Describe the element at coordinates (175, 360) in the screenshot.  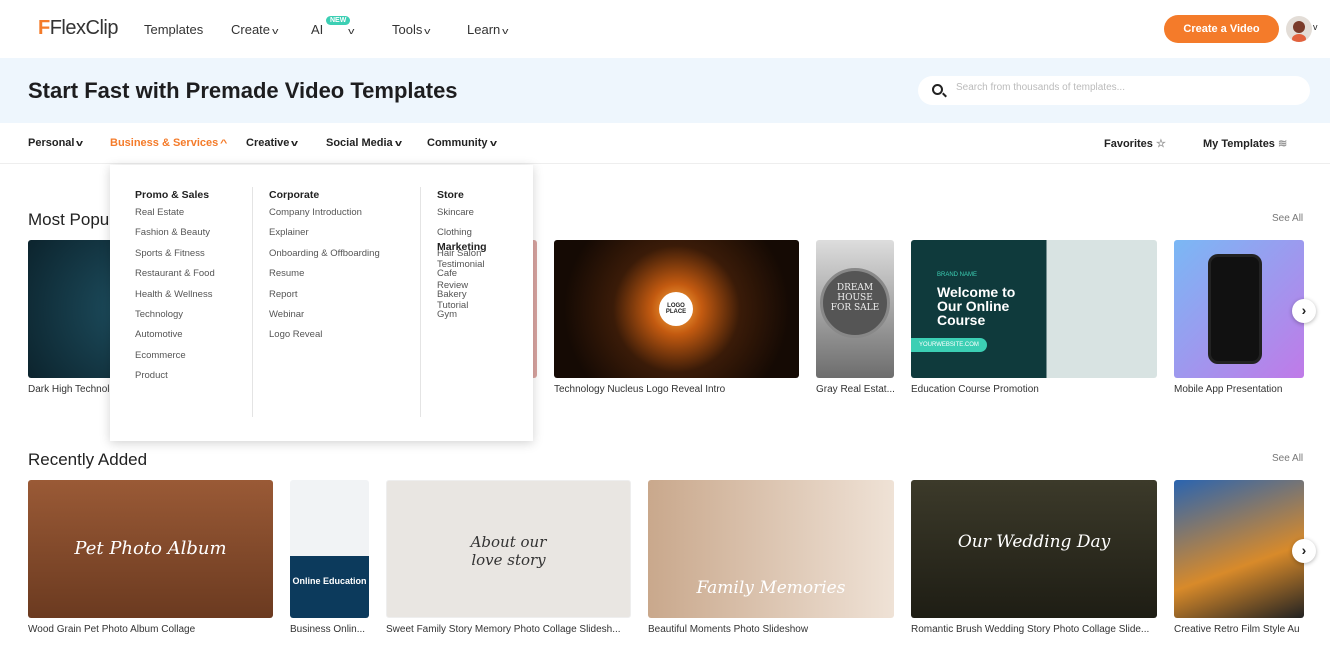
I see `dropdown-item: Ecommerce` at that location.